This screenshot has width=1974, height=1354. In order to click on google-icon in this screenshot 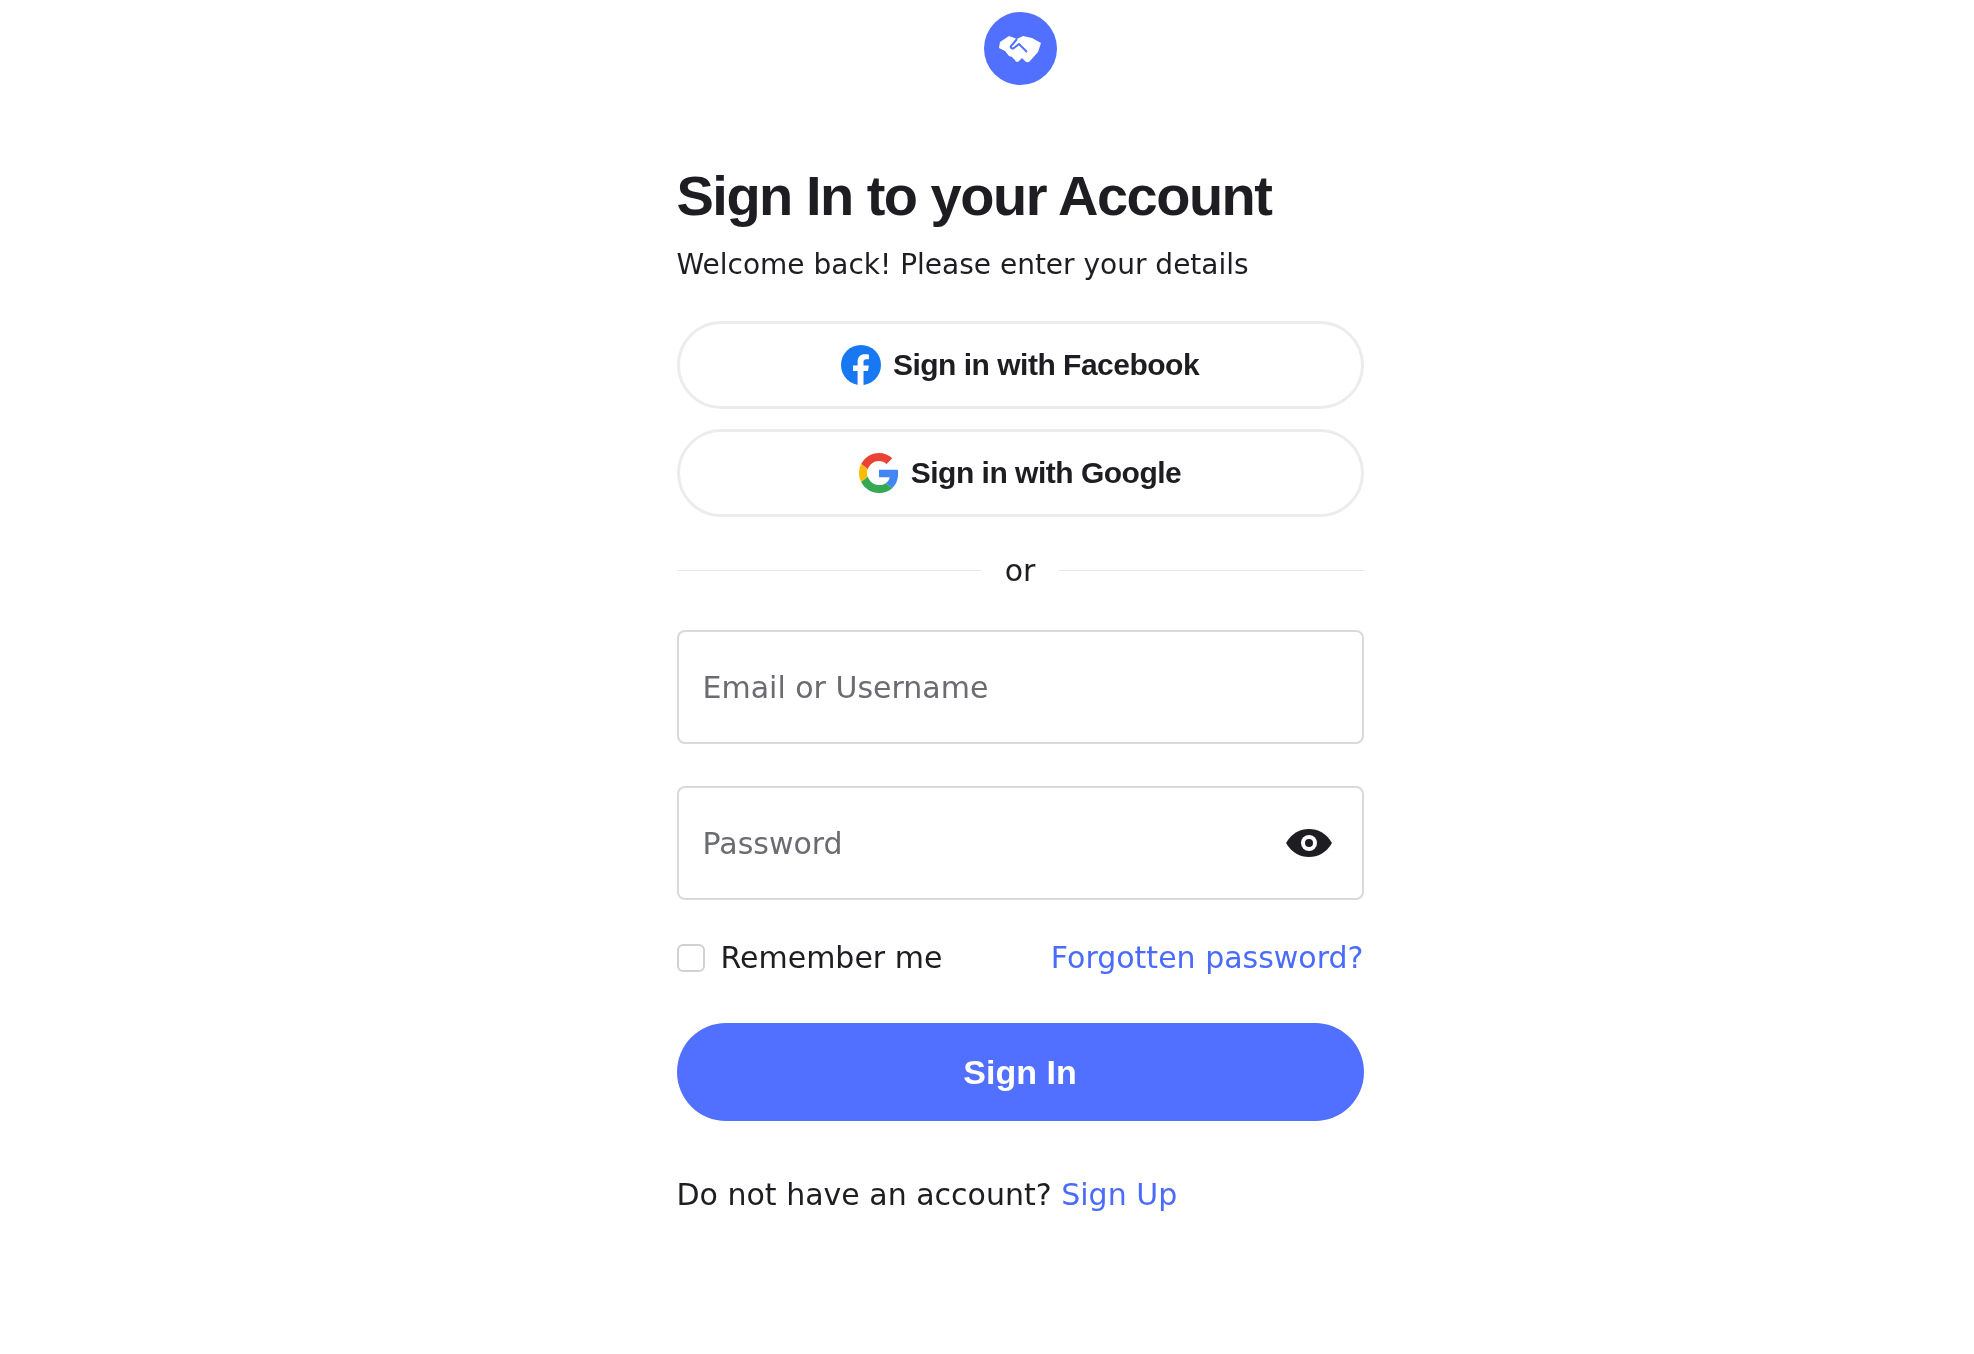, I will do `click(878, 473)`.